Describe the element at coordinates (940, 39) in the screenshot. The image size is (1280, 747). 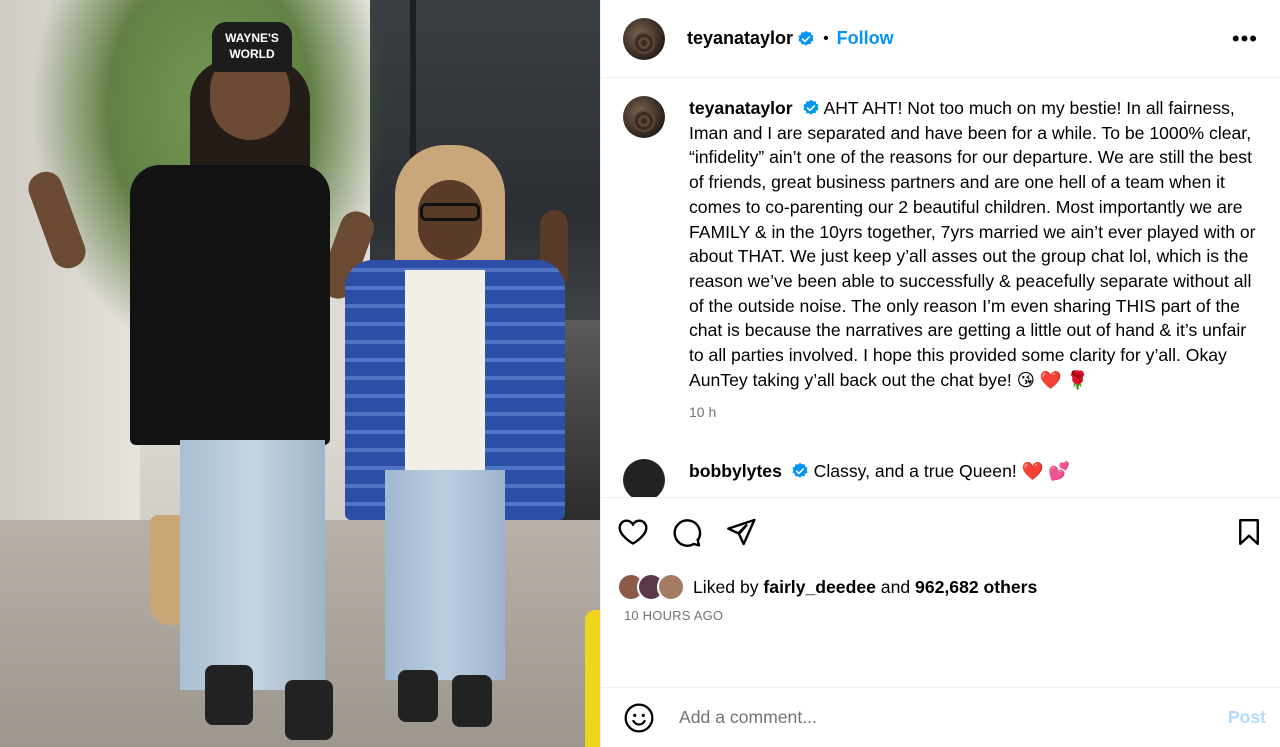
I see `post-header: teyanataylor • Follow •••` at that location.